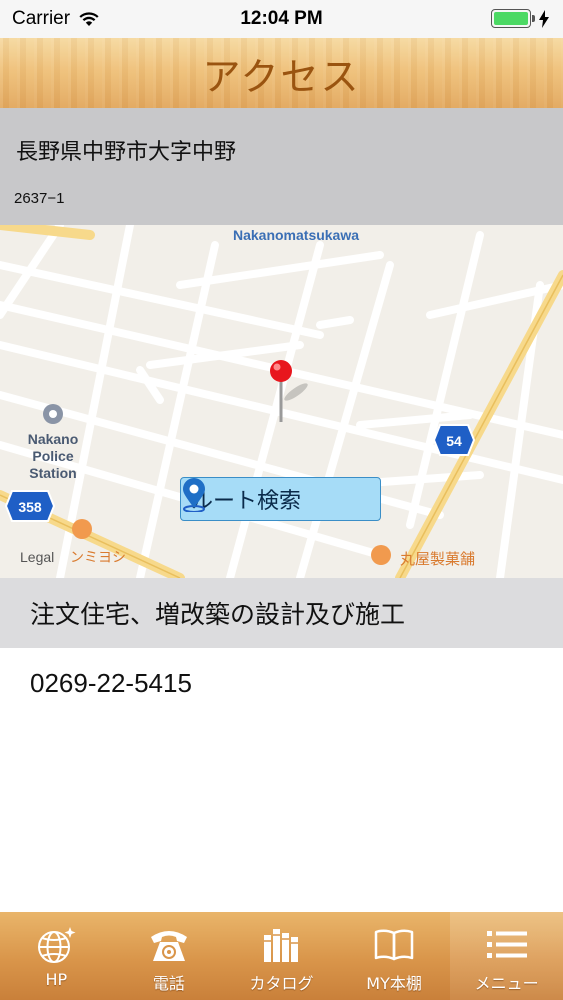  I want to click on route-358-label: 358, so click(30, 507).